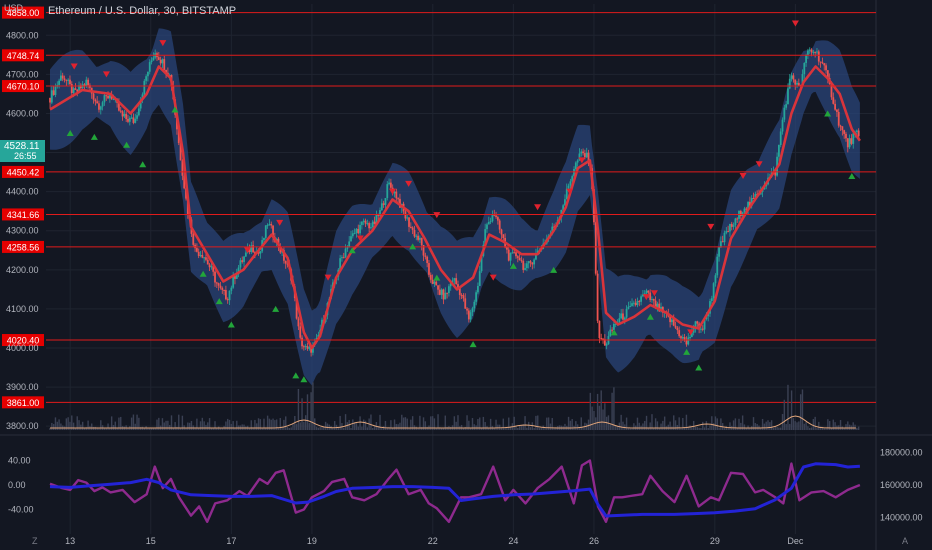 Image resolution: width=932 pixels, height=550 pixels. What do you see at coordinates (901, 452) in the screenshot?
I see `osc-right-tick-label: 180000.00` at bounding box center [901, 452].